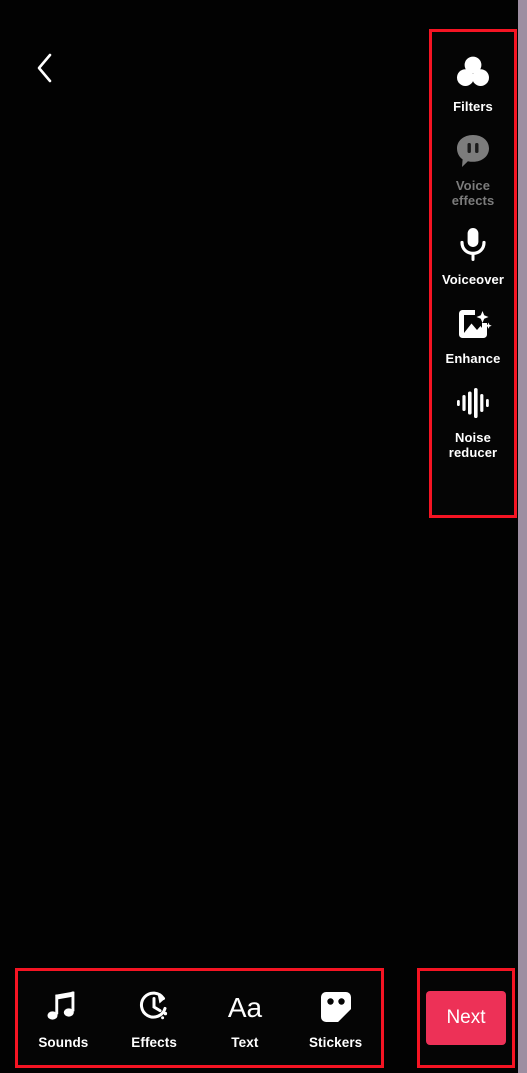  I want to click on svg-text: Aa, so click(245, 1007).